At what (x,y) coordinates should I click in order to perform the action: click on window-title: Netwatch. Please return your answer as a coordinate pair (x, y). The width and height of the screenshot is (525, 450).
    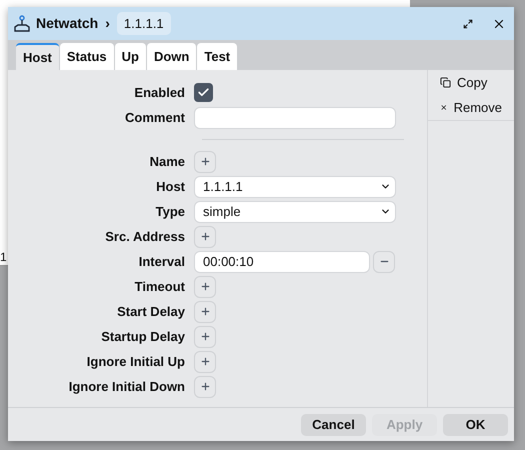
    Looking at the image, I should click on (67, 23).